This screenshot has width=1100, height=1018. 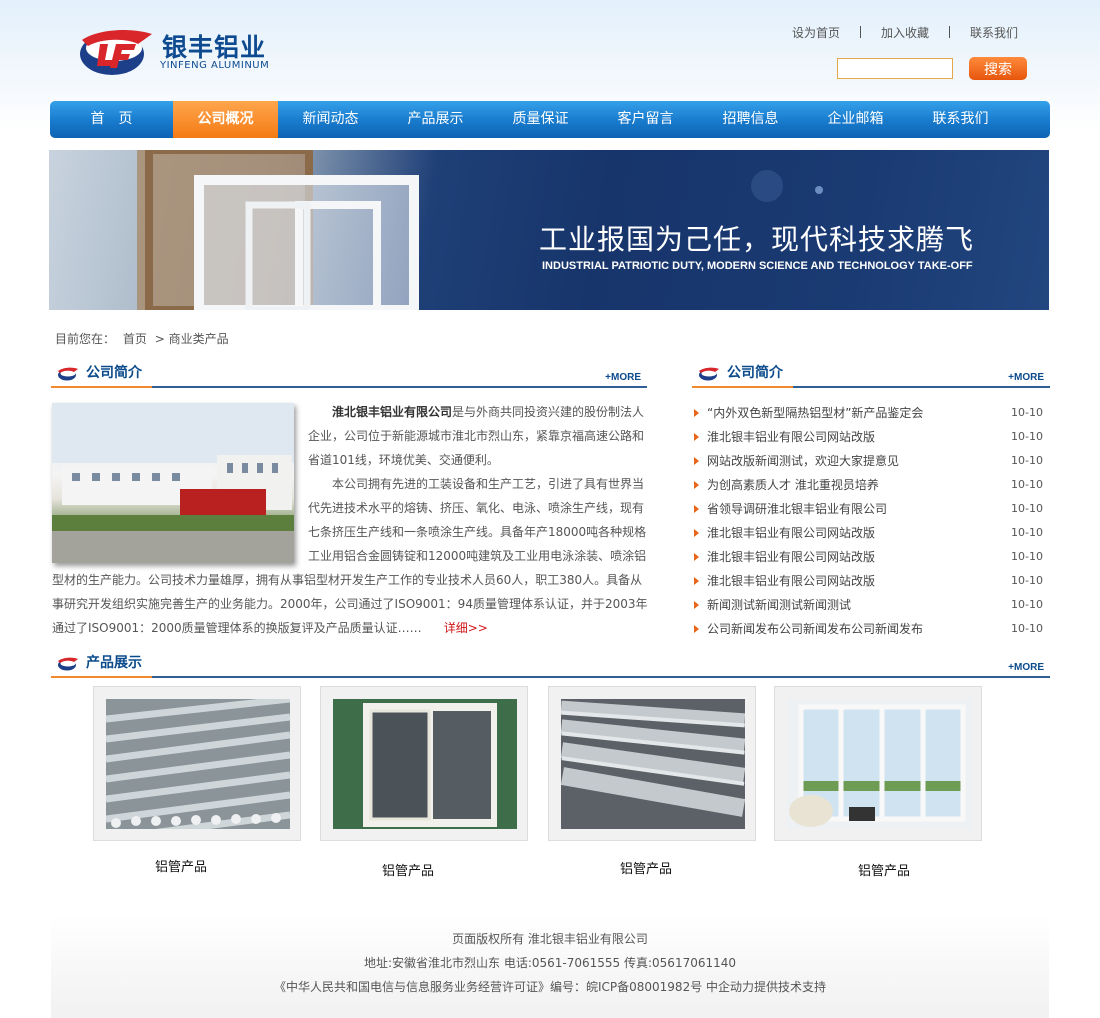 What do you see at coordinates (755, 373) in the screenshot?
I see `news-section-title: 公司简介` at bounding box center [755, 373].